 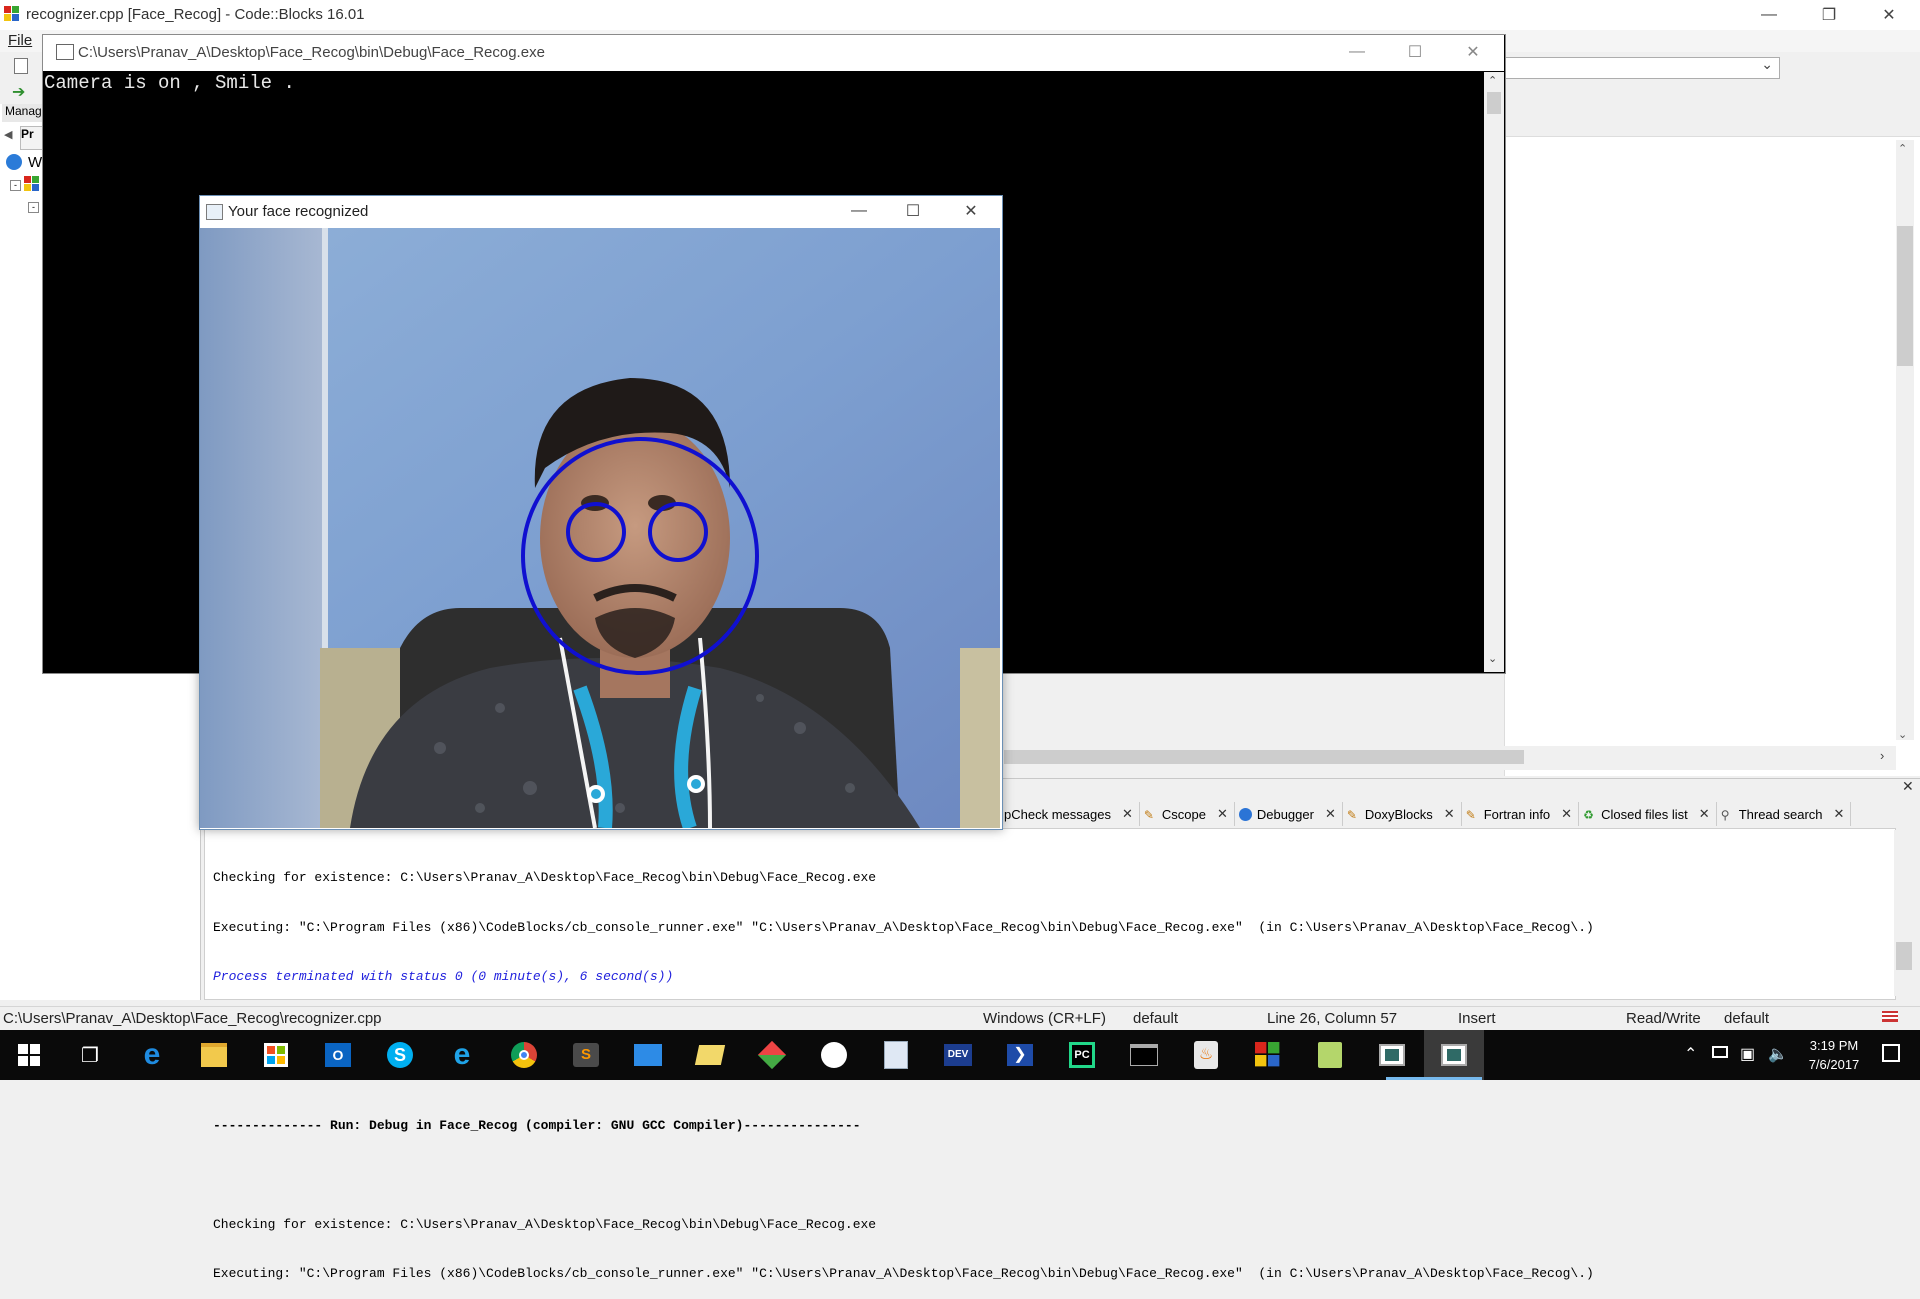 What do you see at coordinates (1206, 1055) in the screenshot?
I see `java-icon: ♨` at bounding box center [1206, 1055].